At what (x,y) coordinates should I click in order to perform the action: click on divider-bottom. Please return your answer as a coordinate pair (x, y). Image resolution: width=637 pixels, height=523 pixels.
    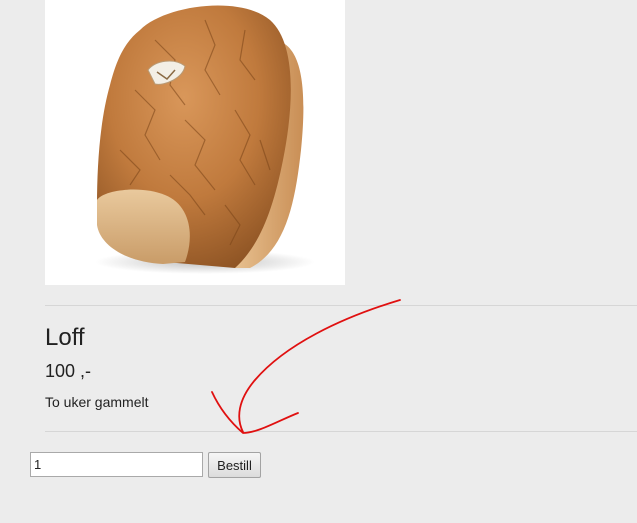
    Looking at the image, I should click on (341, 431).